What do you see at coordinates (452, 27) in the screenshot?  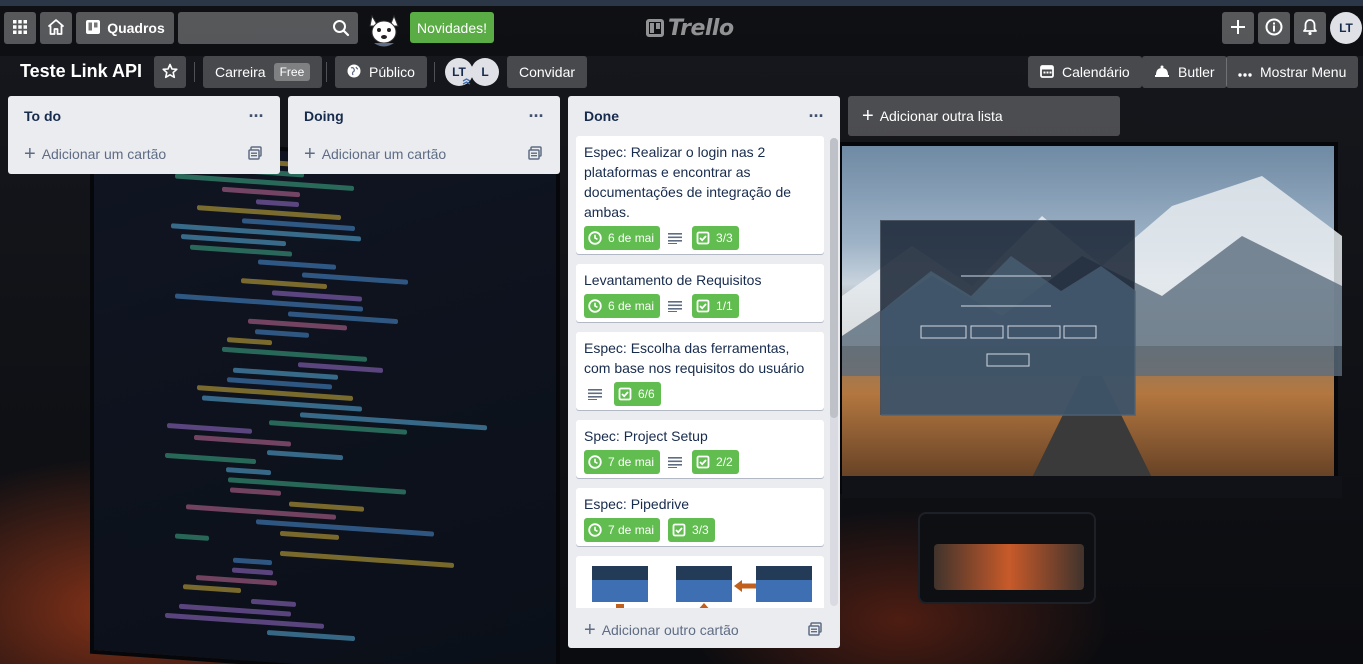 I see `news-button: Novidades!` at bounding box center [452, 27].